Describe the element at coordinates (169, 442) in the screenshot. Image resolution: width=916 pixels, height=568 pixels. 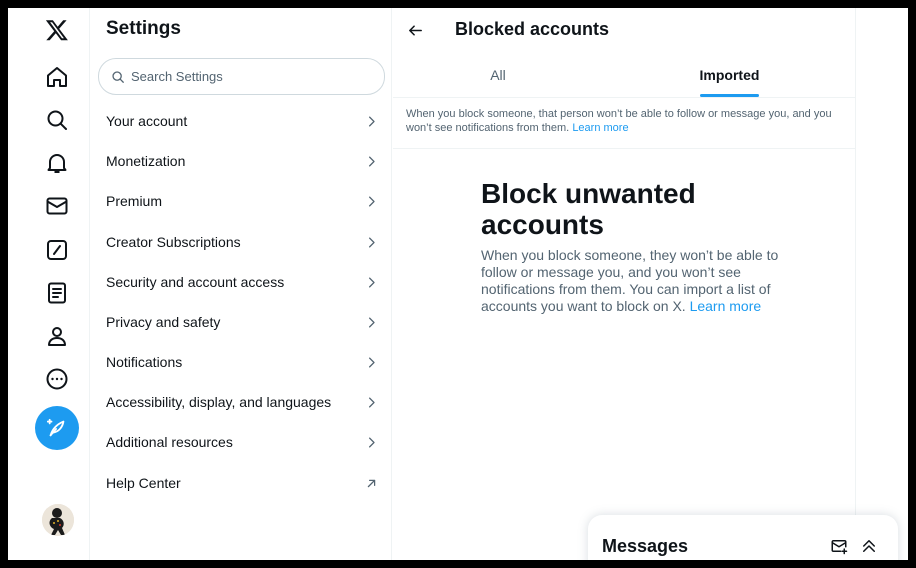
I see `settings-item-label: Additional resources` at that location.